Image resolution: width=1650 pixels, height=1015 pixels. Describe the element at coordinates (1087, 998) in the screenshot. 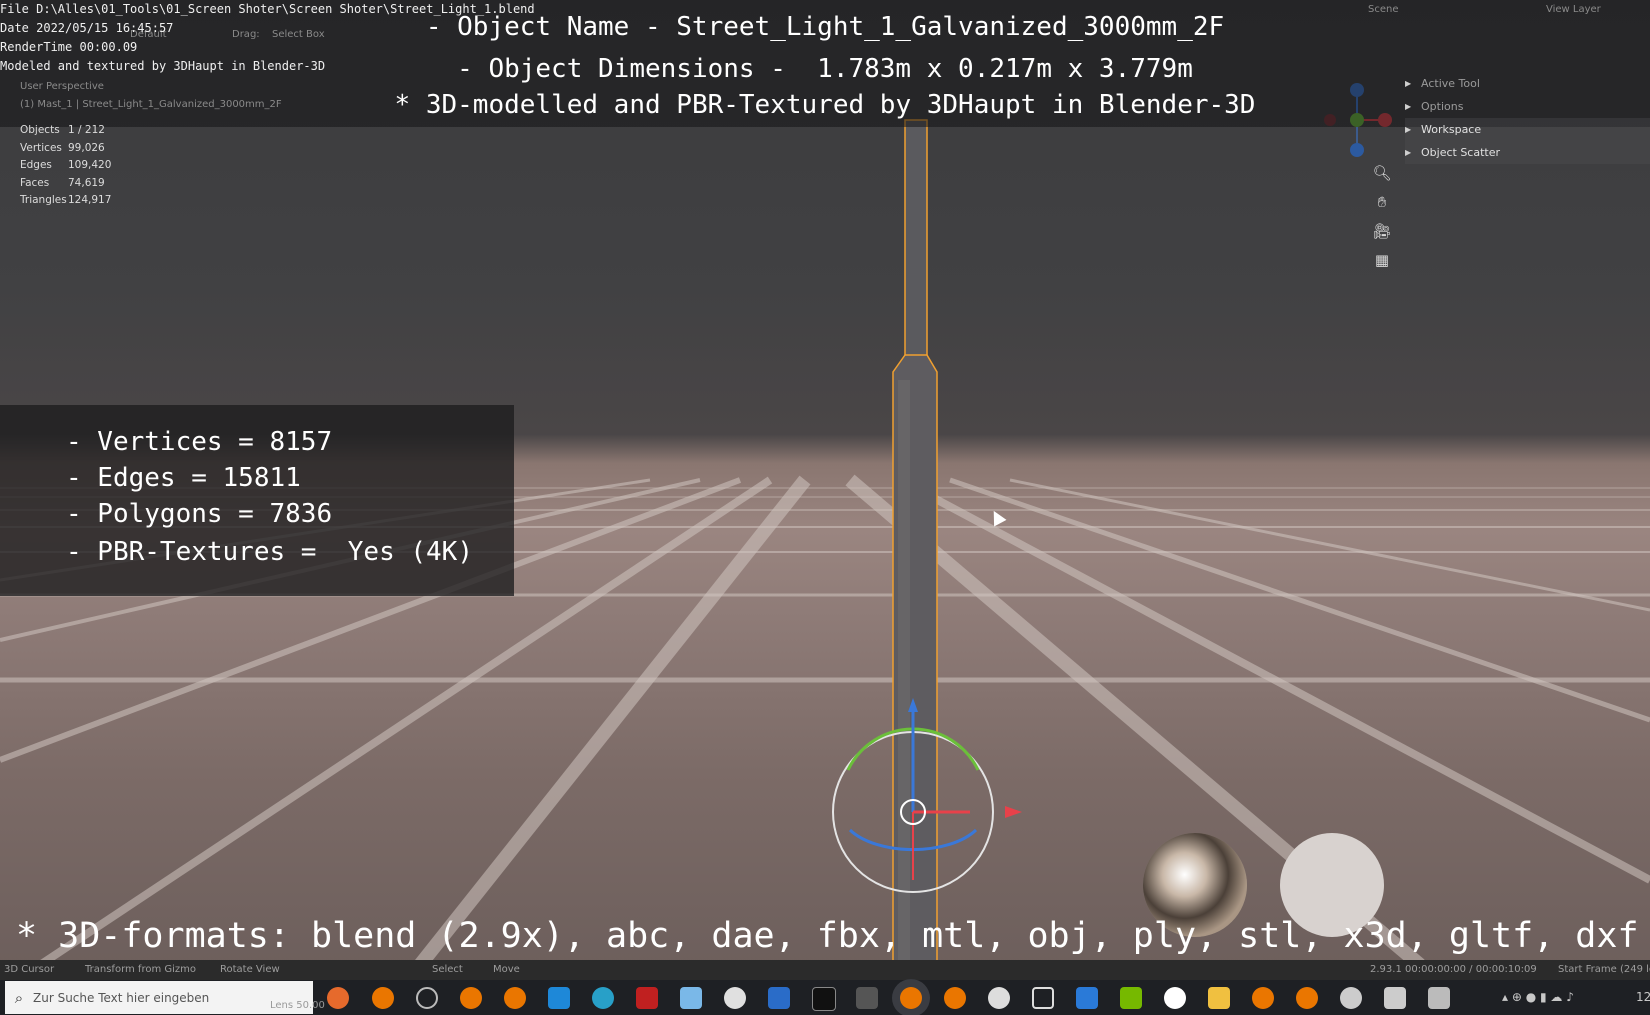

I see `calendar-icon` at that location.